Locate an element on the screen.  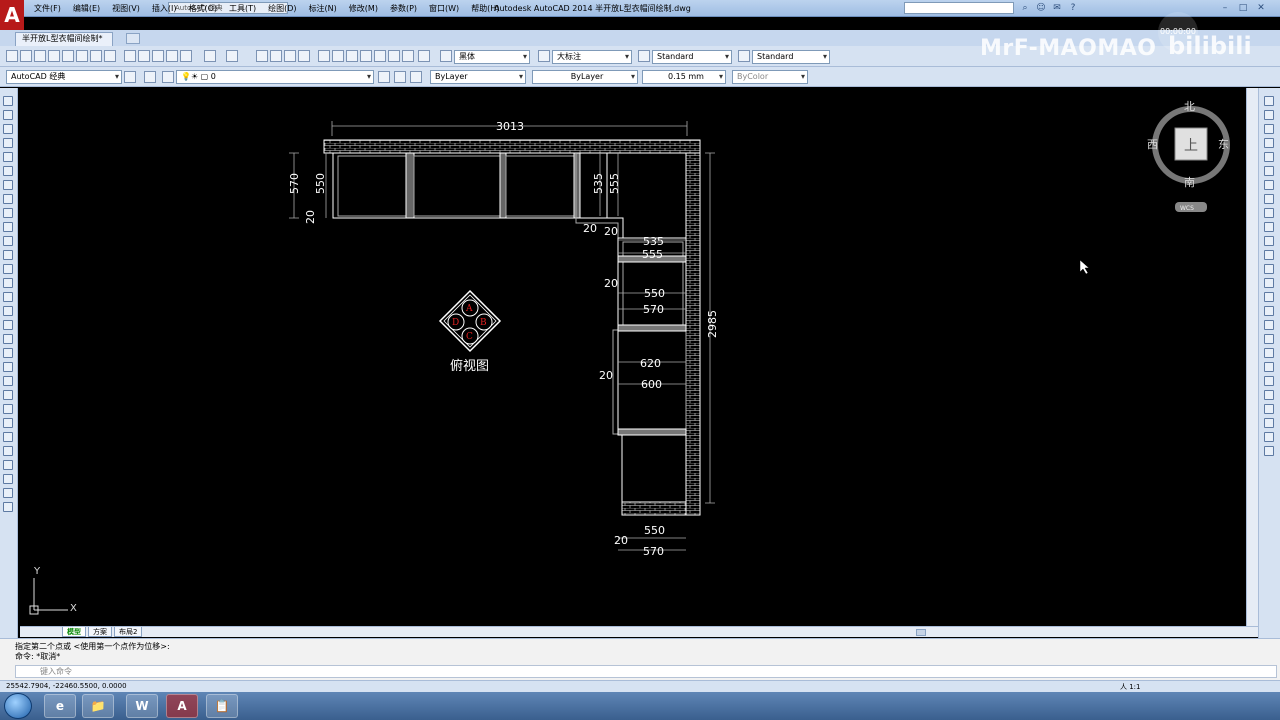
pan-icon is located at coordinates (262, 56).